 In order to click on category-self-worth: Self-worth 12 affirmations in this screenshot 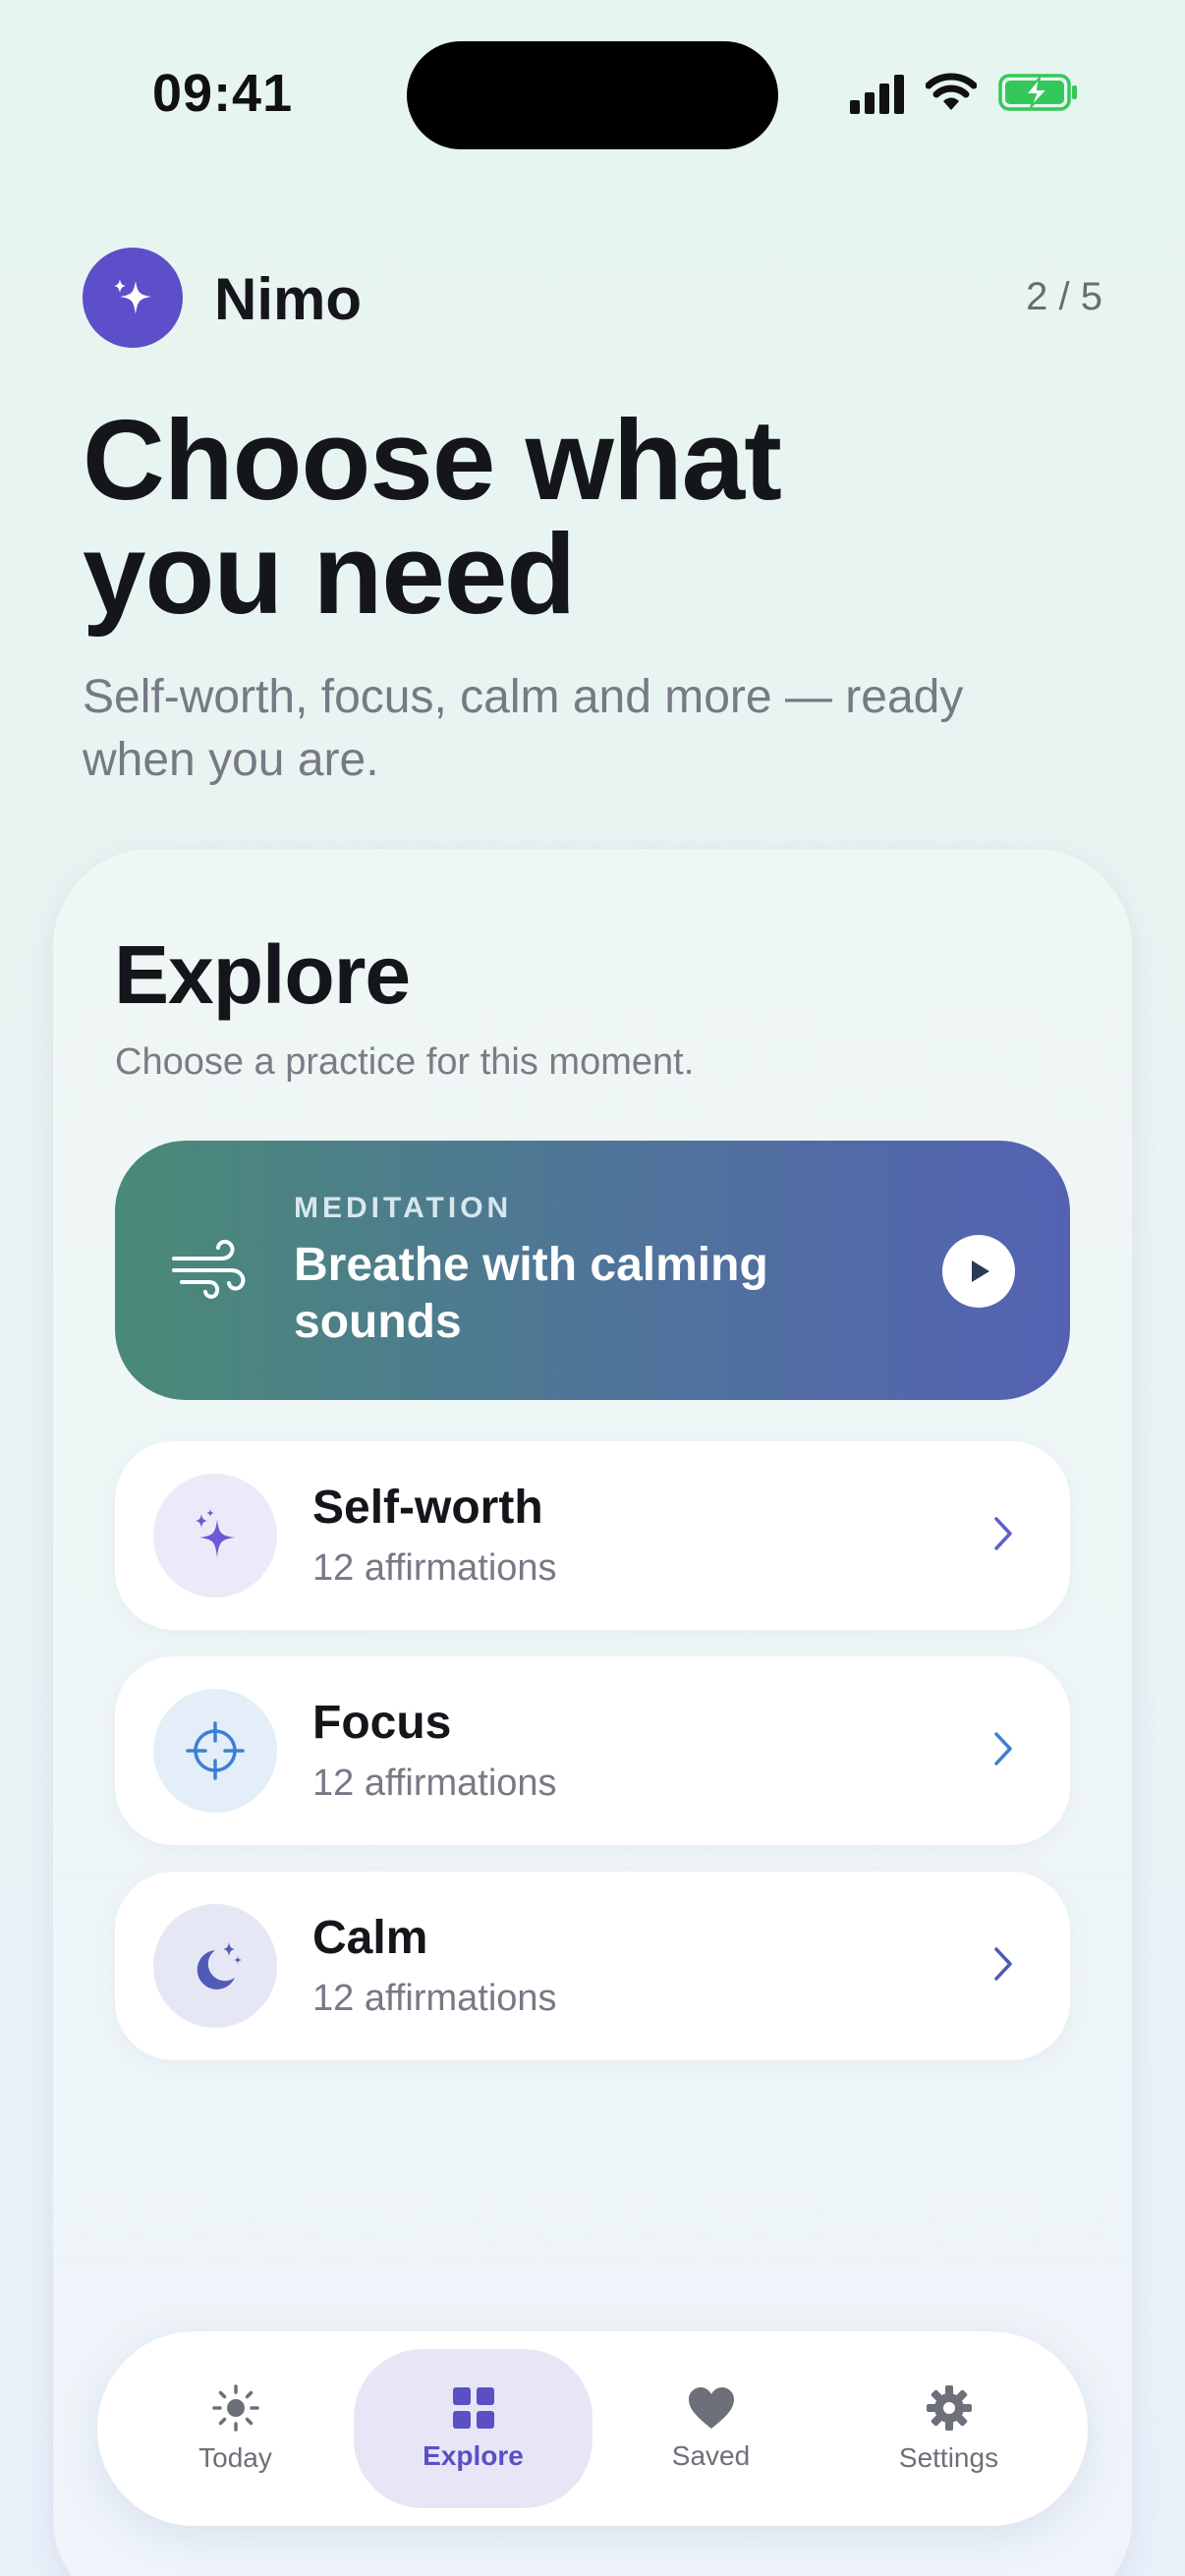, I will do `click(592, 1535)`.